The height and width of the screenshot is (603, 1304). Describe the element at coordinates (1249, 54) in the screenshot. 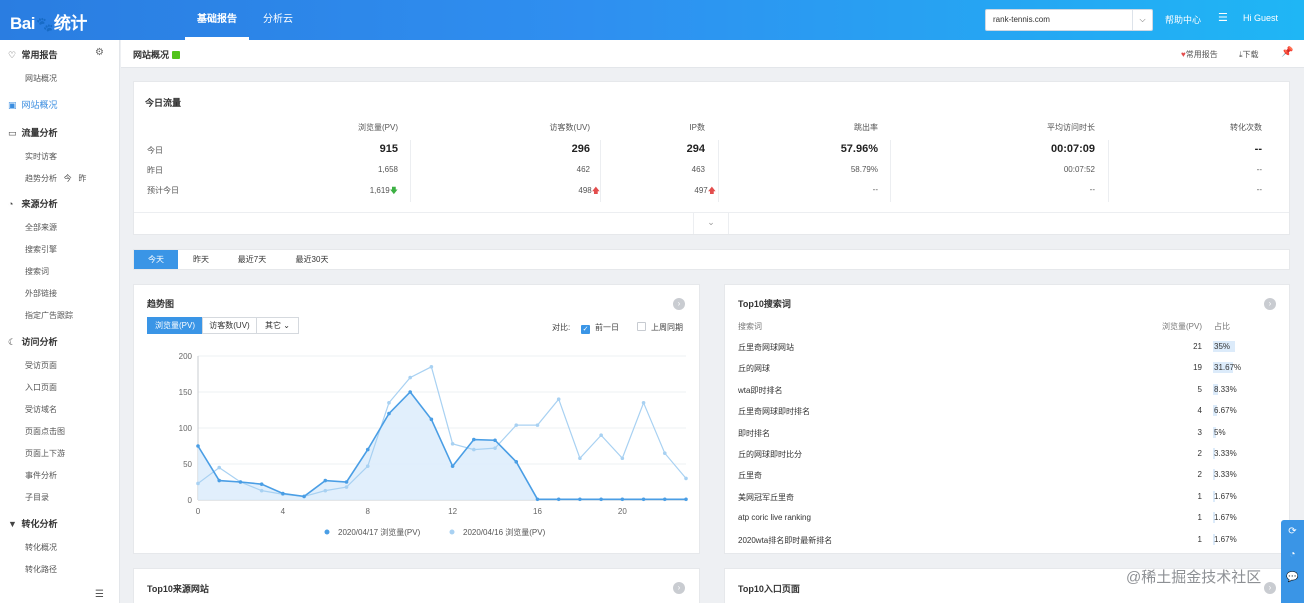

I see `download-button: ⤓下载` at that location.